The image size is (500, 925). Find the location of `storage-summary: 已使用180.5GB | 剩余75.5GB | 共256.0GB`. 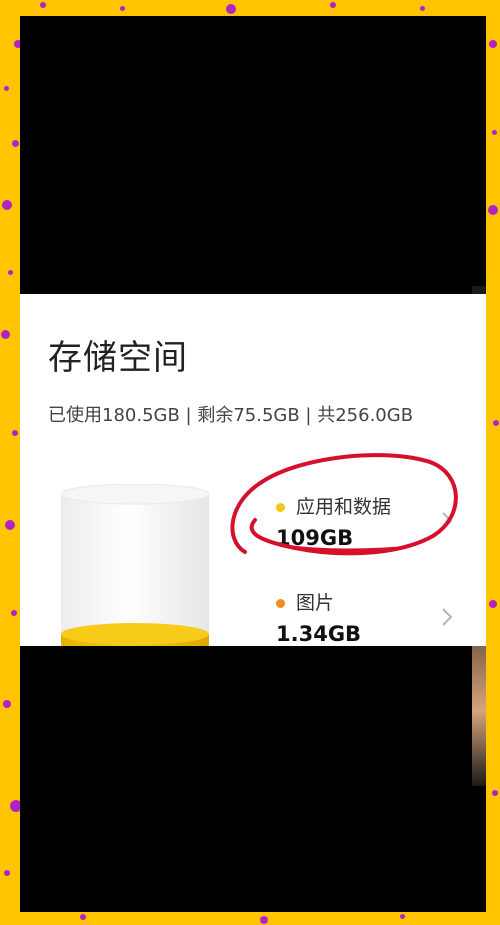

storage-summary: 已使用180.5GB | 剩余75.5GB | 共256.0GB is located at coordinates (231, 415).